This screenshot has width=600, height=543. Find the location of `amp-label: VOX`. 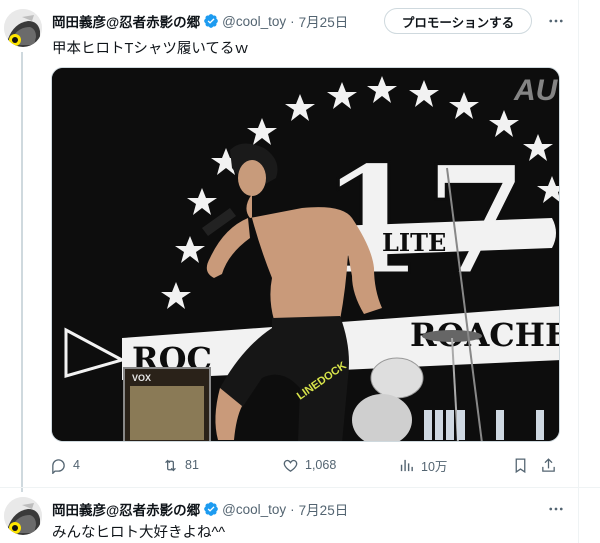

amp-label: VOX is located at coordinates (141, 378).